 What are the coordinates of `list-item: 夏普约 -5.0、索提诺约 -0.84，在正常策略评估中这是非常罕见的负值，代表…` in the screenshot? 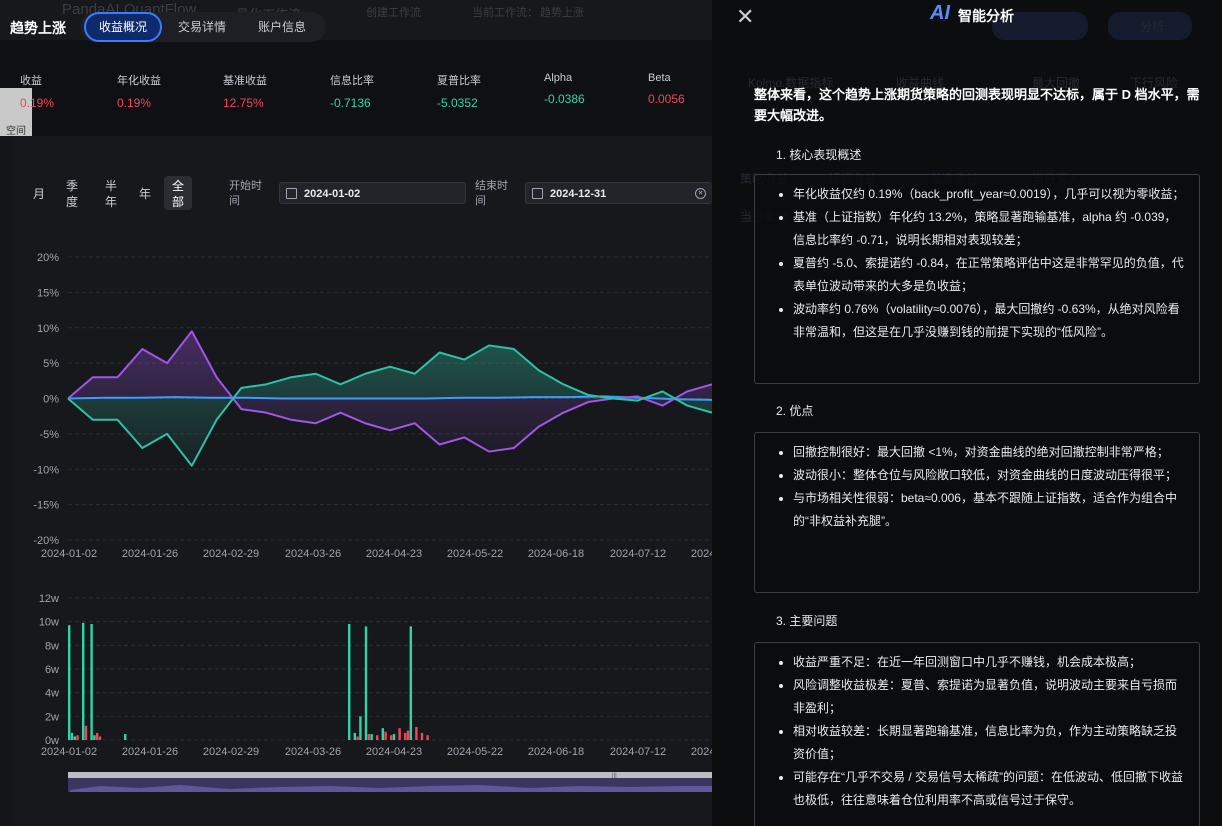 It's located at (989, 275).